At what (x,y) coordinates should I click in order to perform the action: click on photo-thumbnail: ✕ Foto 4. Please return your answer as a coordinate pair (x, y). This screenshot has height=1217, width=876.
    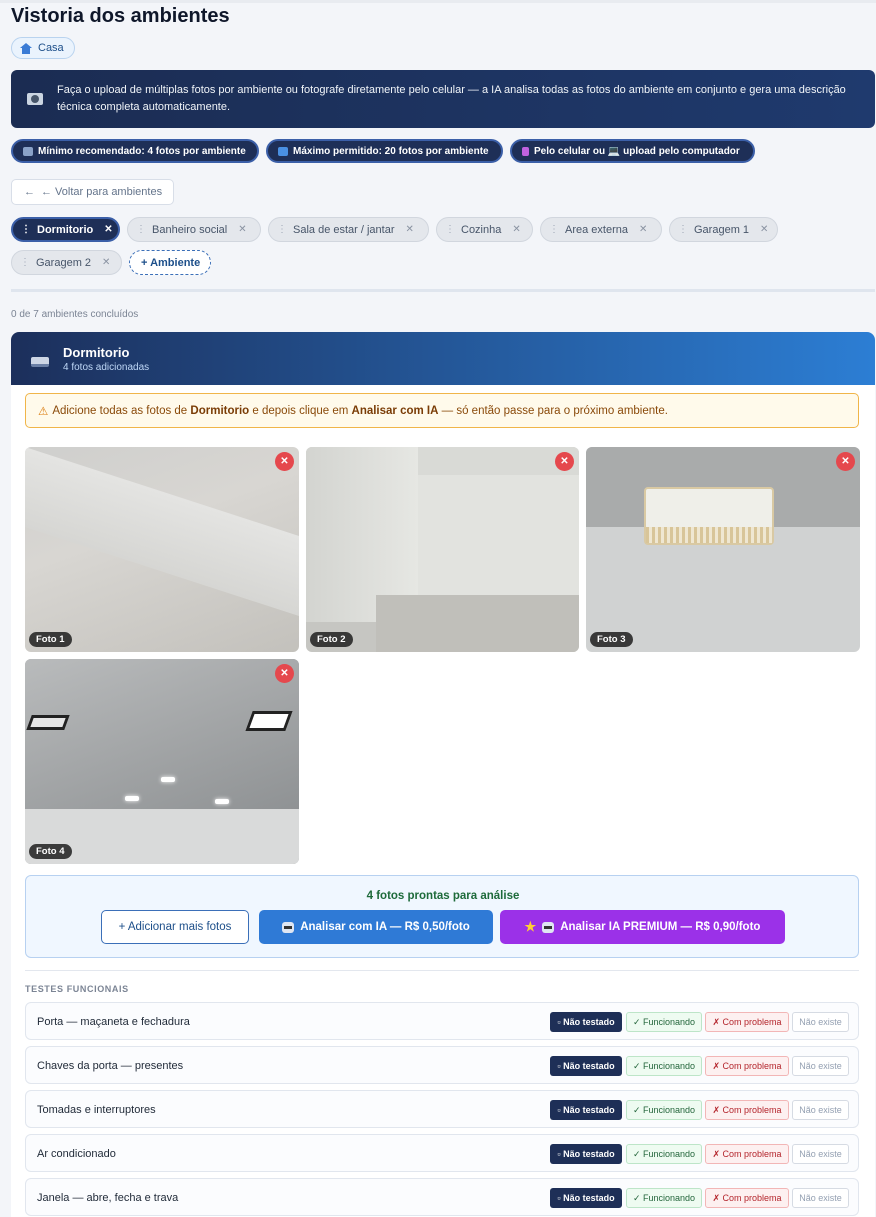
    Looking at the image, I should click on (162, 761).